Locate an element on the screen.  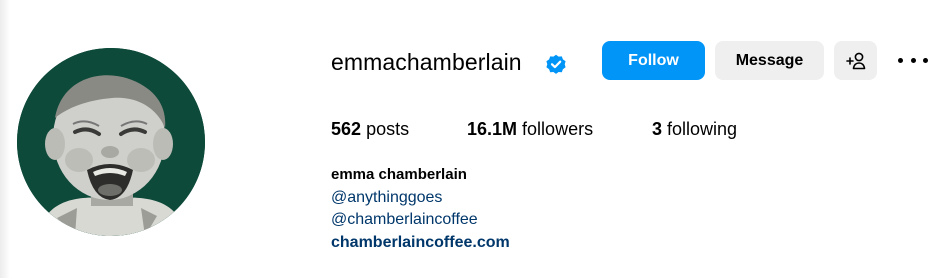
avatar-photo is located at coordinates (111, 142).